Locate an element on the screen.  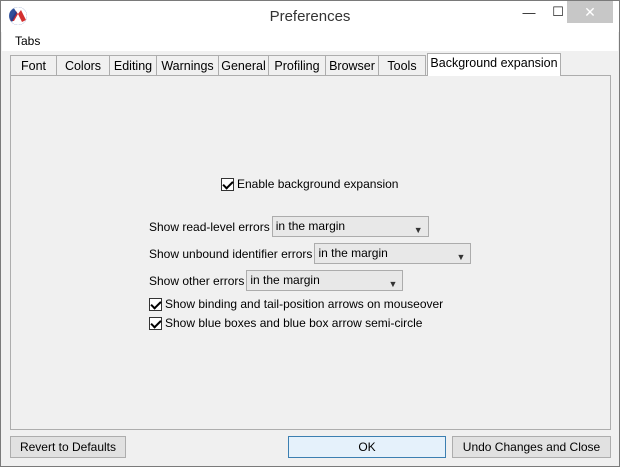
blue-boxes-checkbox is located at coordinates (155, 323).